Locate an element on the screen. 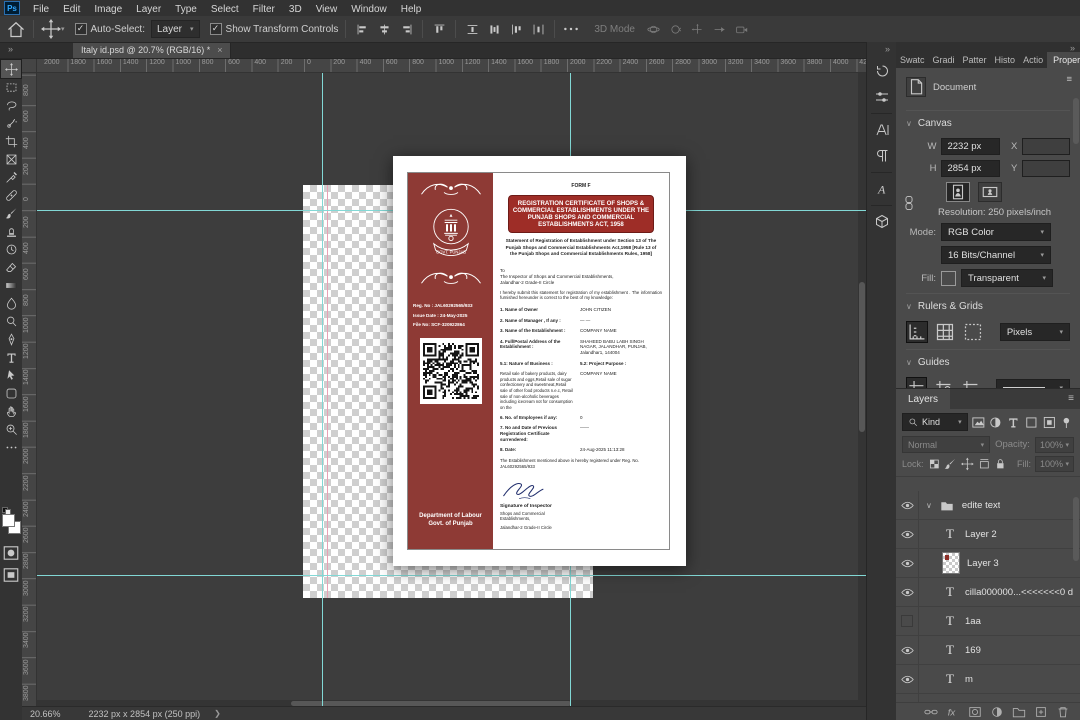 The width and height of the screenshot is (1080, 720). foreground-color-swatch is located at coordinates (8, 520).